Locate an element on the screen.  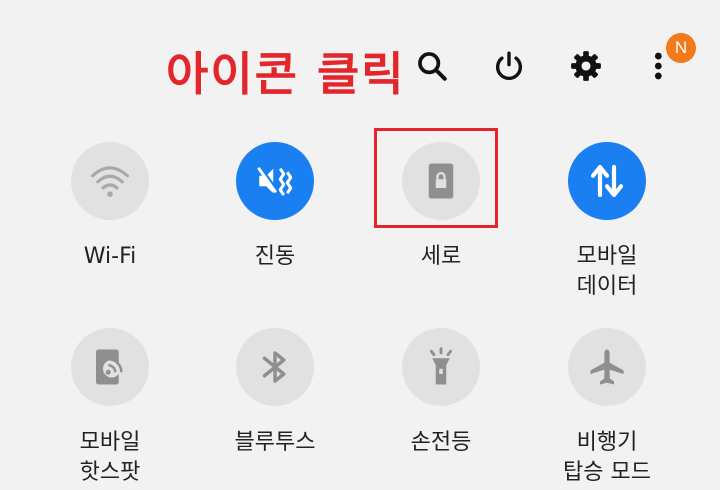
tile-hotspot: 모바일 핫스팟 is located at coordinates (110, 408).